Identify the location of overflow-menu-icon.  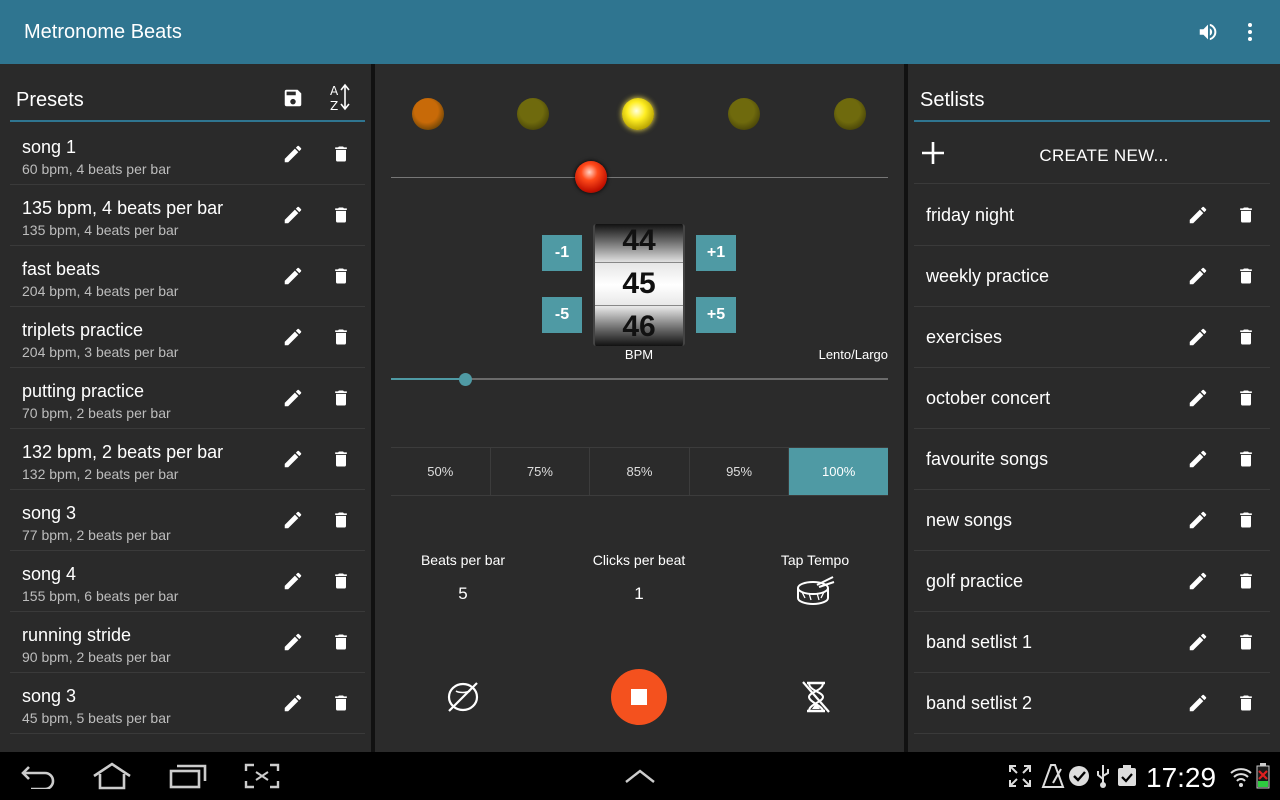
(1250, 32).